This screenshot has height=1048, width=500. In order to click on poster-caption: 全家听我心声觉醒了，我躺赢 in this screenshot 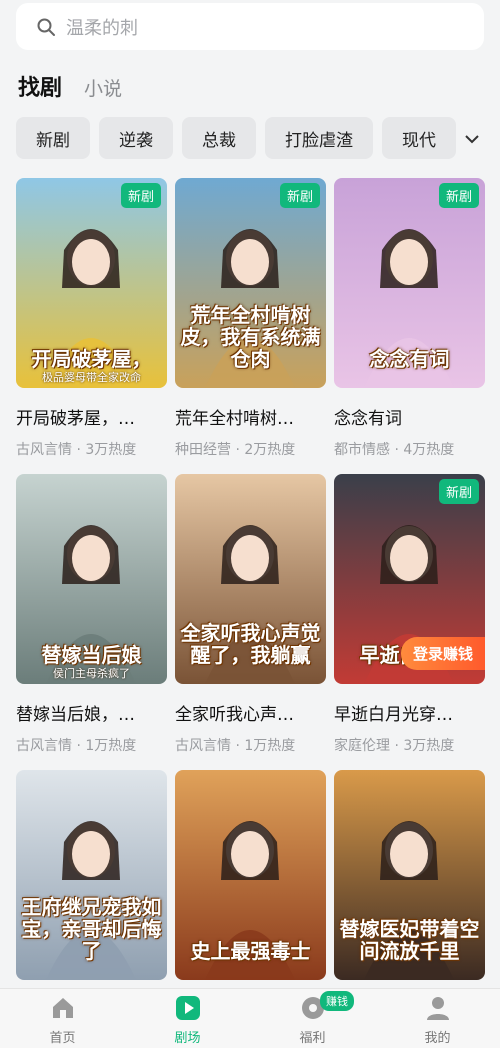, I will do `click(250, 644)`.